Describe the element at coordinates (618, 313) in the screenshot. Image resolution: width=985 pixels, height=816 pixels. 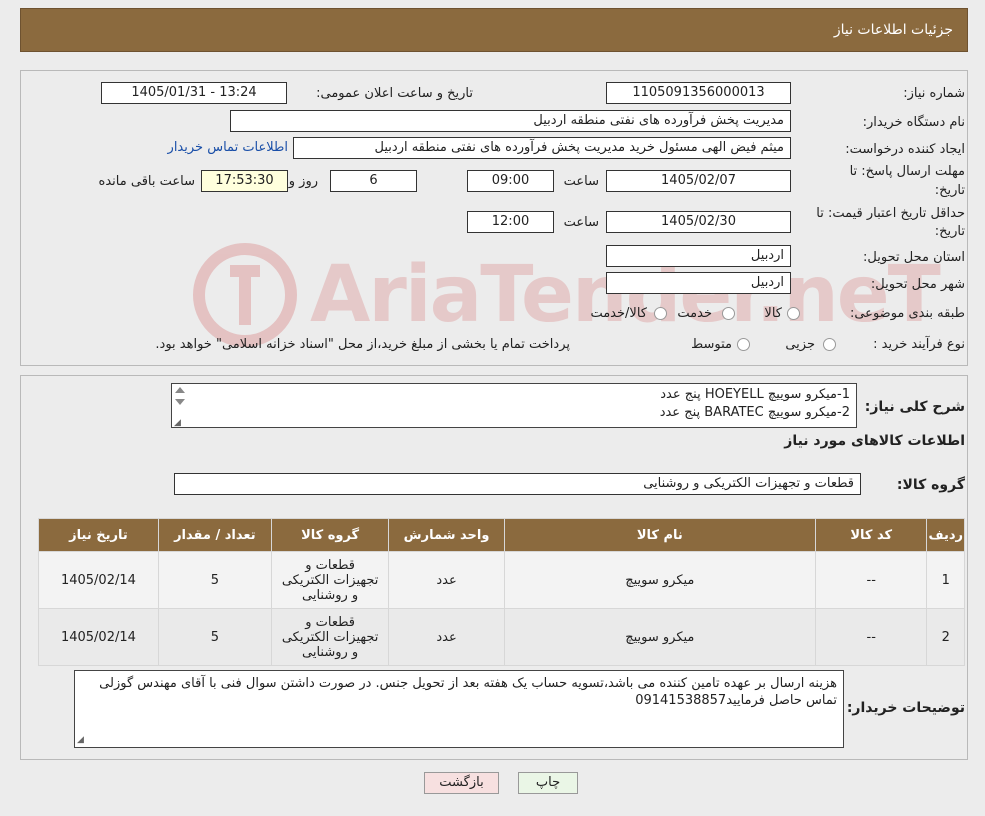
I see `category-option-goods-service: کالا/خدمت` at that location.